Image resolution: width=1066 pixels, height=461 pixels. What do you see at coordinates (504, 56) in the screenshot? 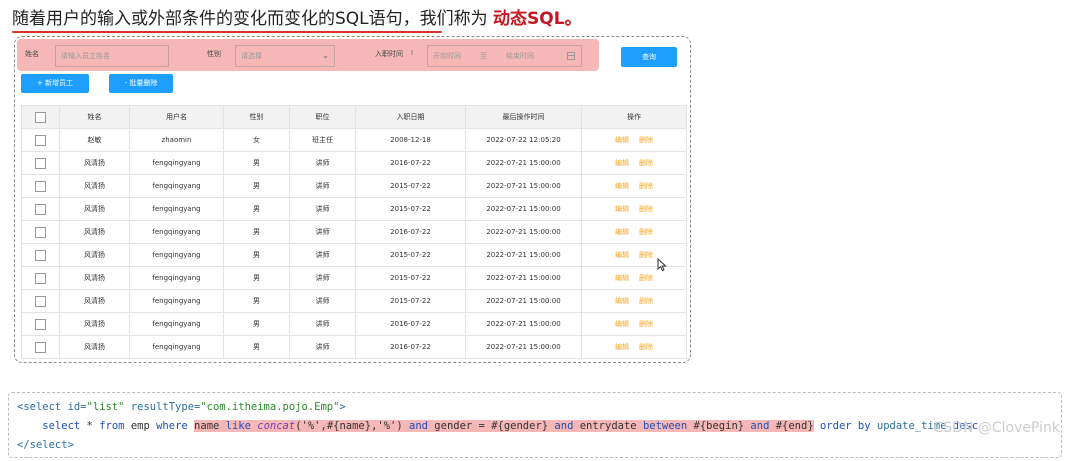
I see `entry-date-range-picker: 开始时间 至 结束时间` at bounding box center [504, 56].